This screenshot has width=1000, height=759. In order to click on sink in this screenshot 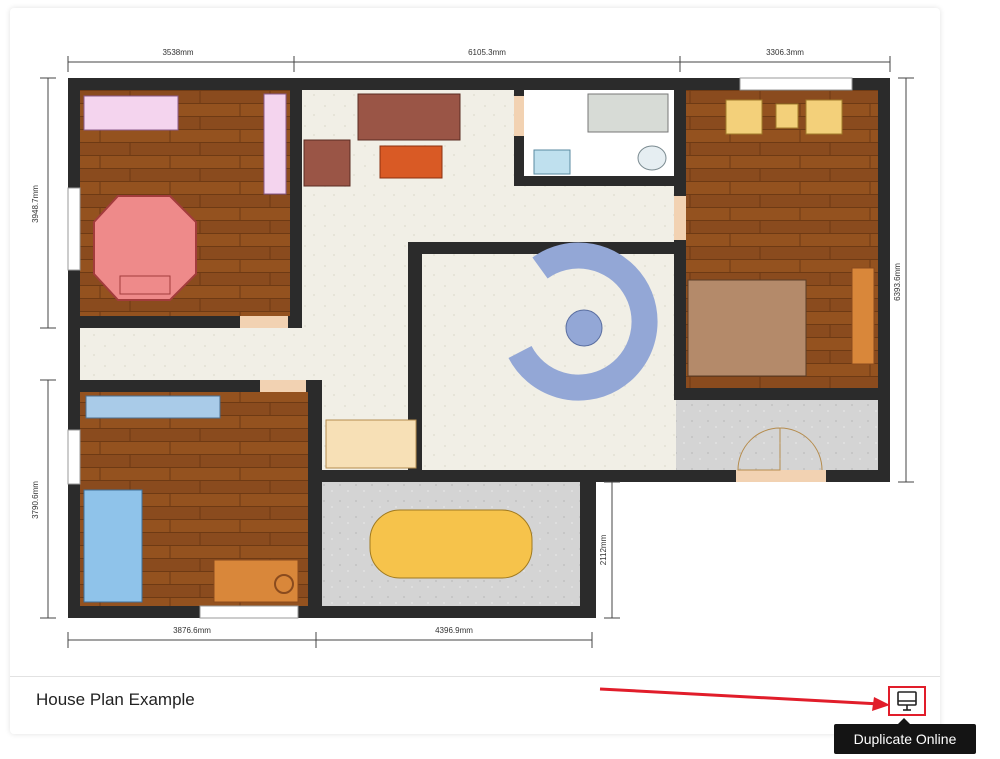, I will do `click(552, 162)`.